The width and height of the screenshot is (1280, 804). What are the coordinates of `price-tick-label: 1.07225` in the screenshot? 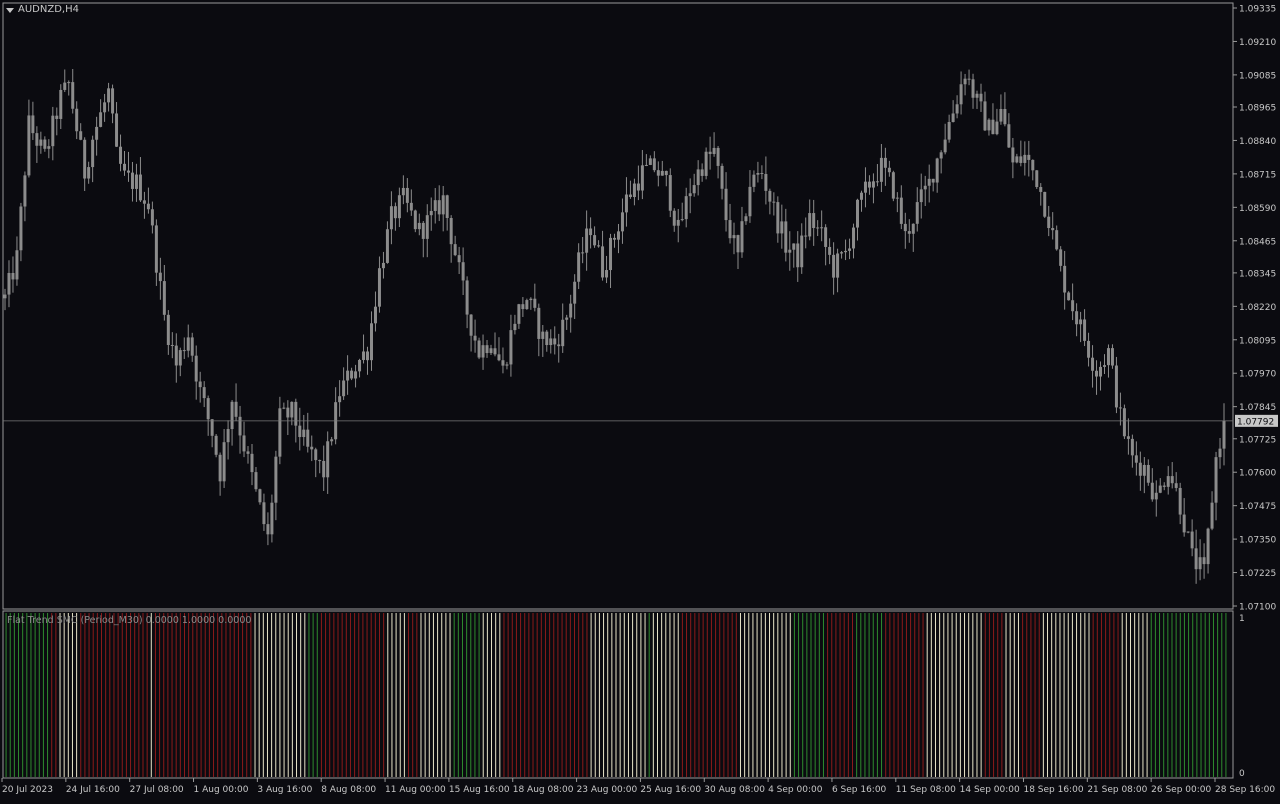 It's located at (1257, 574).